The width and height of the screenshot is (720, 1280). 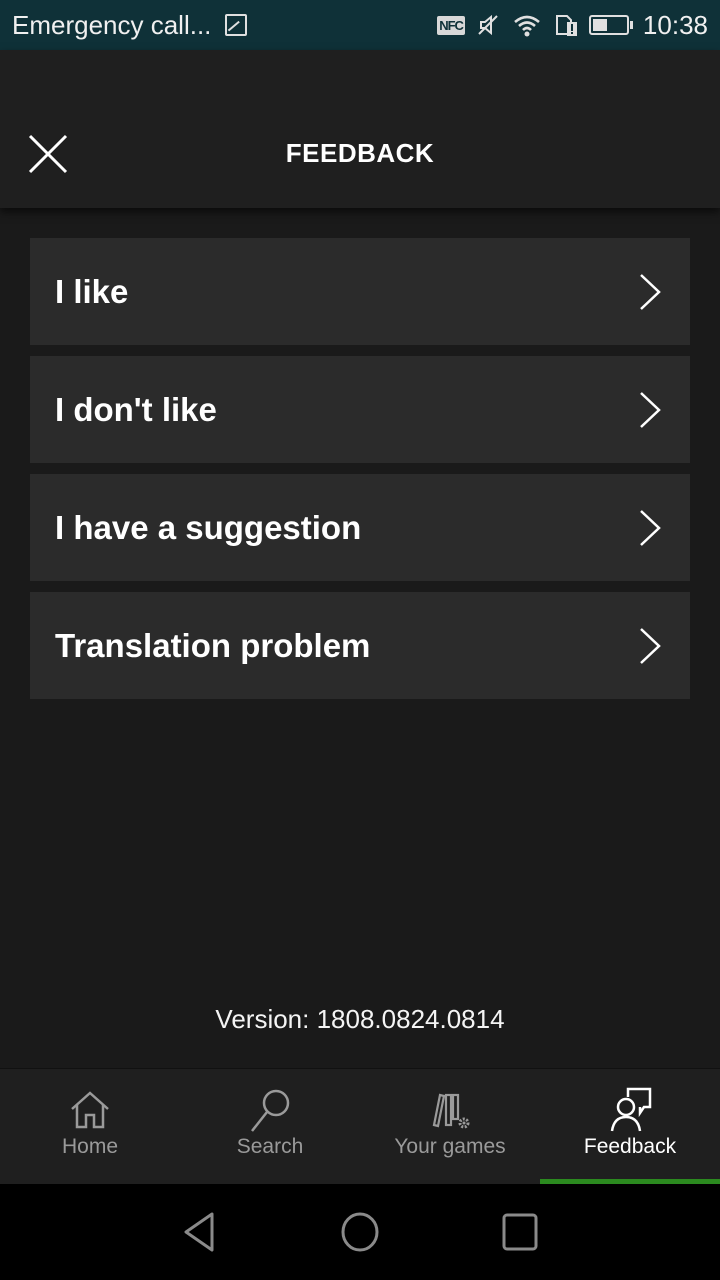 I want to click on bottom-tab-bar: Home Search Your games Feedback, so click(x=360, y=1126).